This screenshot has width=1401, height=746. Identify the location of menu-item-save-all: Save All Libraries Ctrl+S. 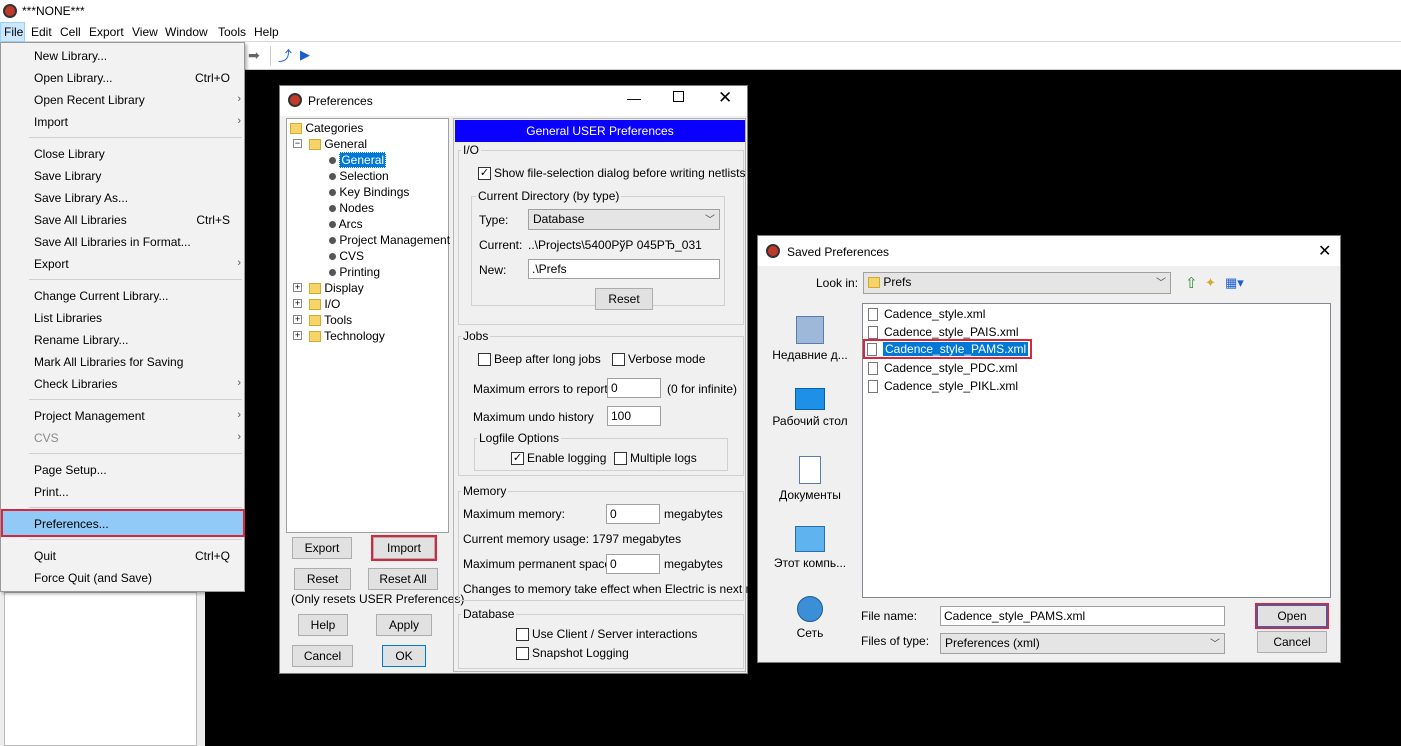
(132, 223).